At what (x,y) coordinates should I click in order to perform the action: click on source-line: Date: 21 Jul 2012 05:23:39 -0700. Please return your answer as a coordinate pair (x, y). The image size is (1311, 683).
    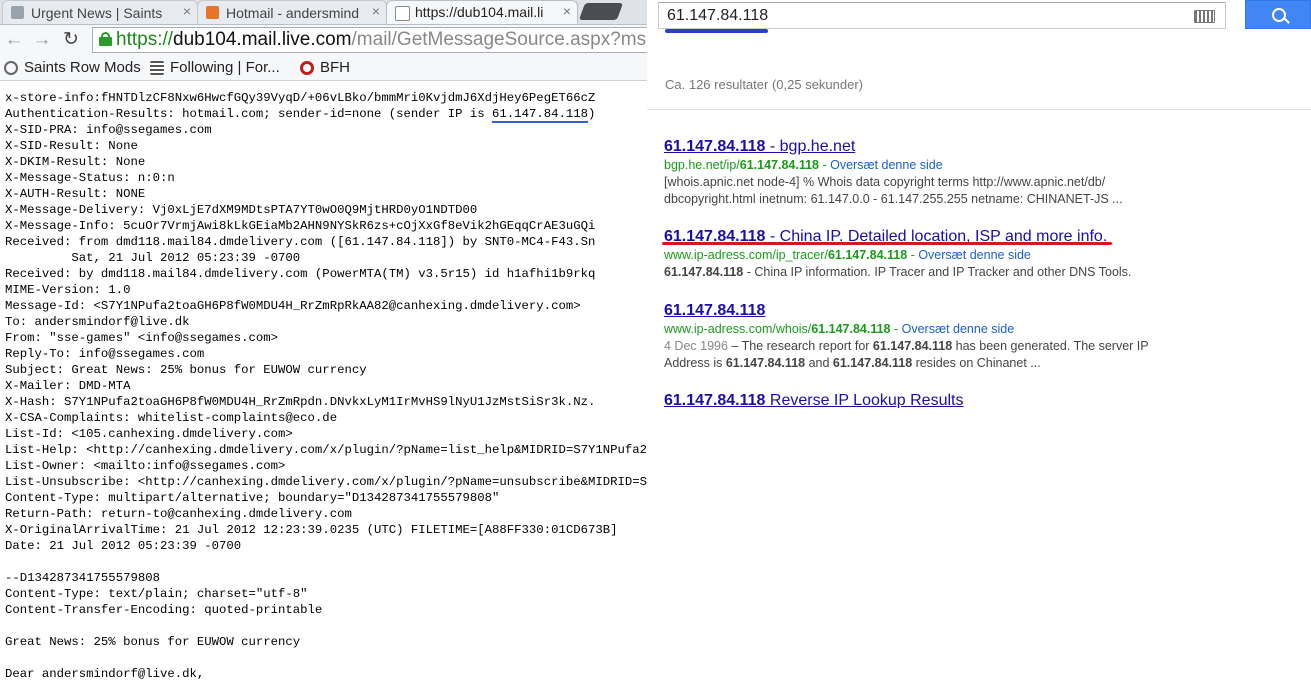
    Looking at the image, I should click on (123, 546).